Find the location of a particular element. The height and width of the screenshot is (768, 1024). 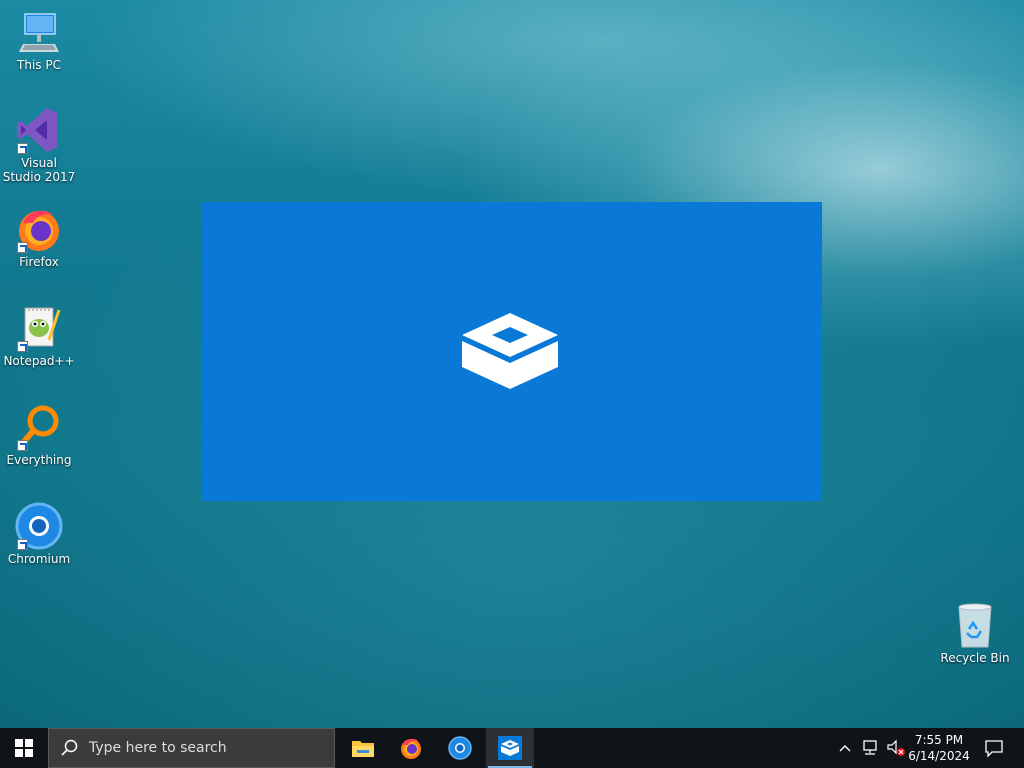

network-button is located at coordinates (871, 748).